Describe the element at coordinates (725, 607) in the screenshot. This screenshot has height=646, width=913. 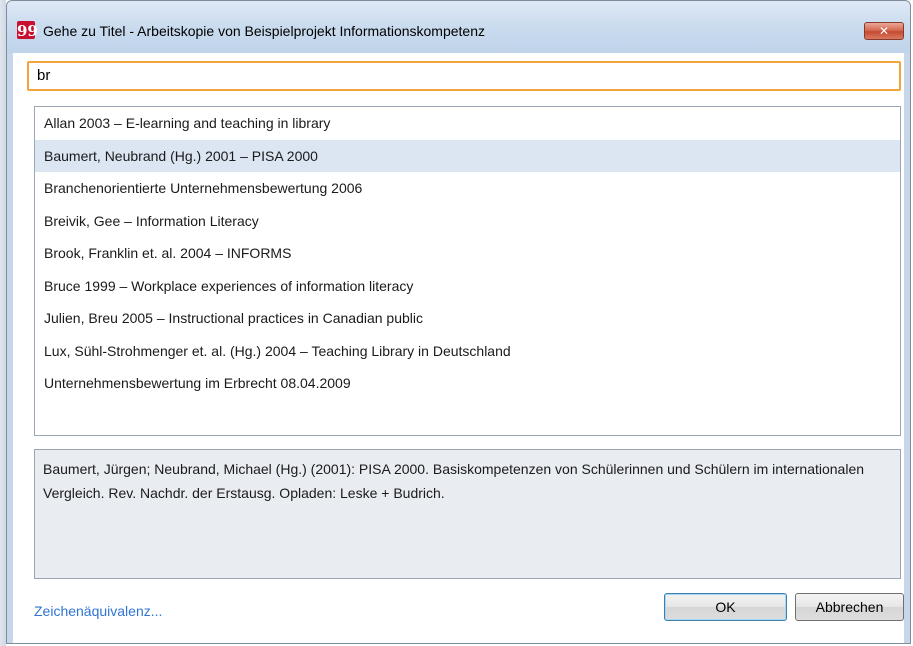
I see `ok-button: OK` at that location.